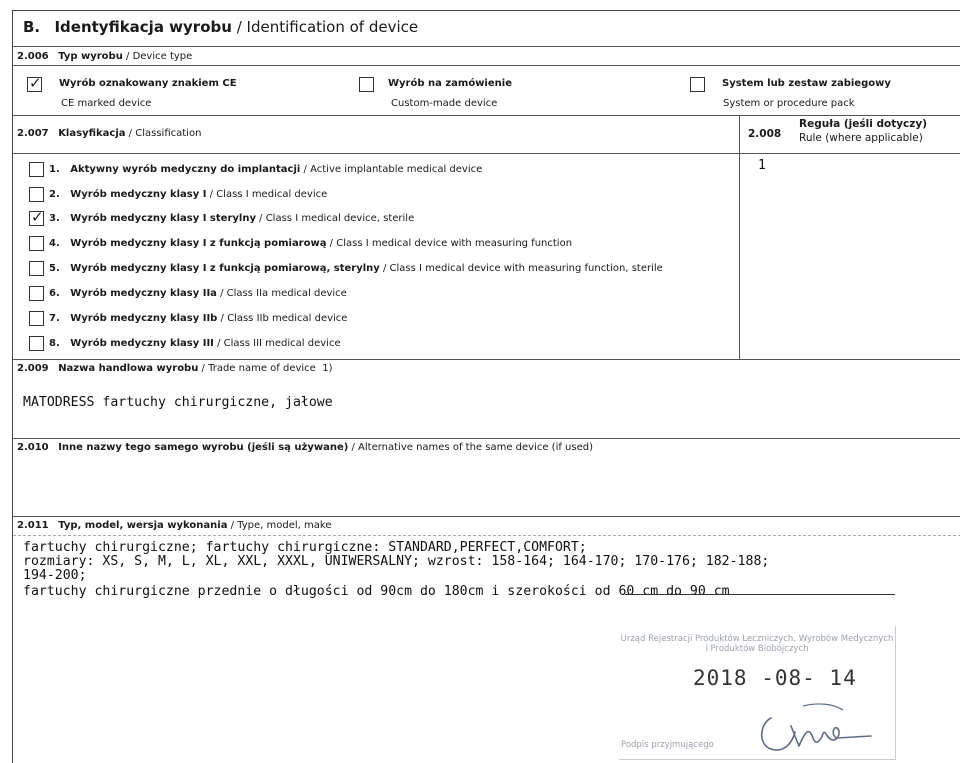  I want to click on make-line-3: 194-200;, so click(55, 575).